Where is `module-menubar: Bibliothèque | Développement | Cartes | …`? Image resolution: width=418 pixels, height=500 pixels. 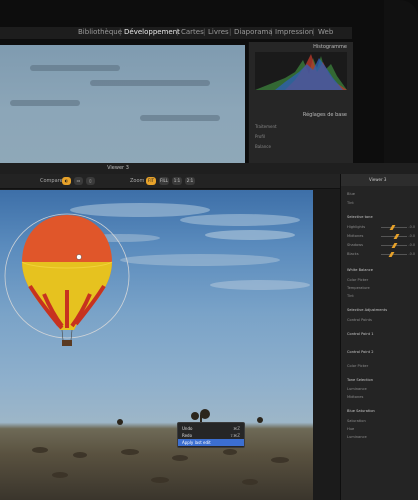
module-menubar: Bibliothèque | Développement | Cartes | … is located at coordinates (176, 33).